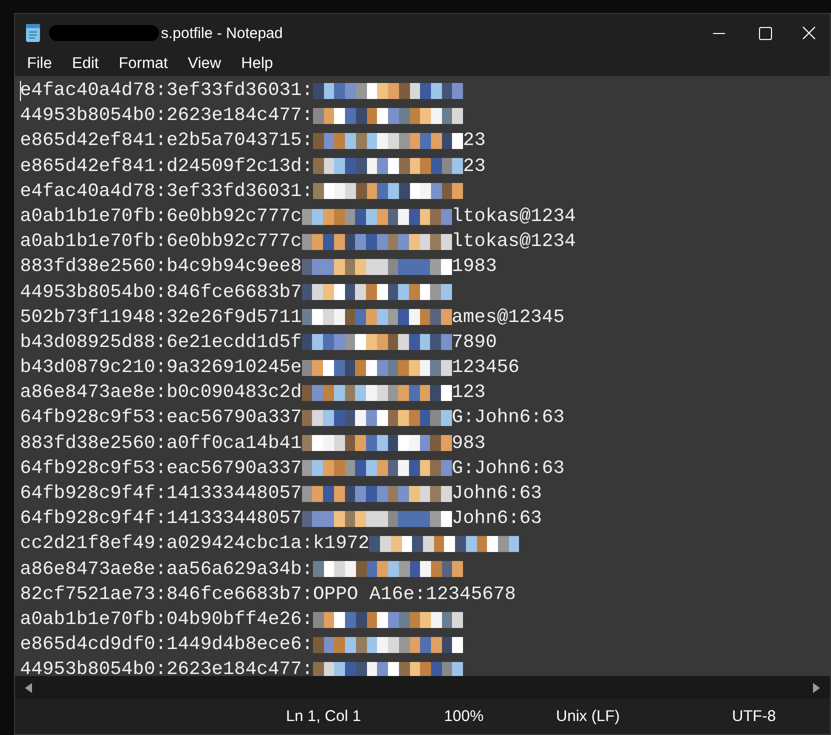 The height and width of the screenshot is (735, 831). Describe the element at coordinates (816, 687) in the screenshot. I see `scroll-right-icon` at that location.